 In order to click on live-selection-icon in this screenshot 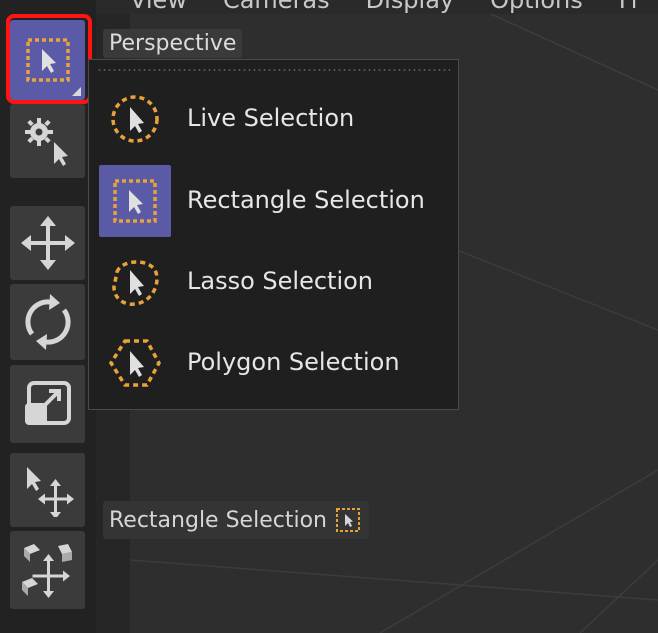, I will do `click(135, 119)`.